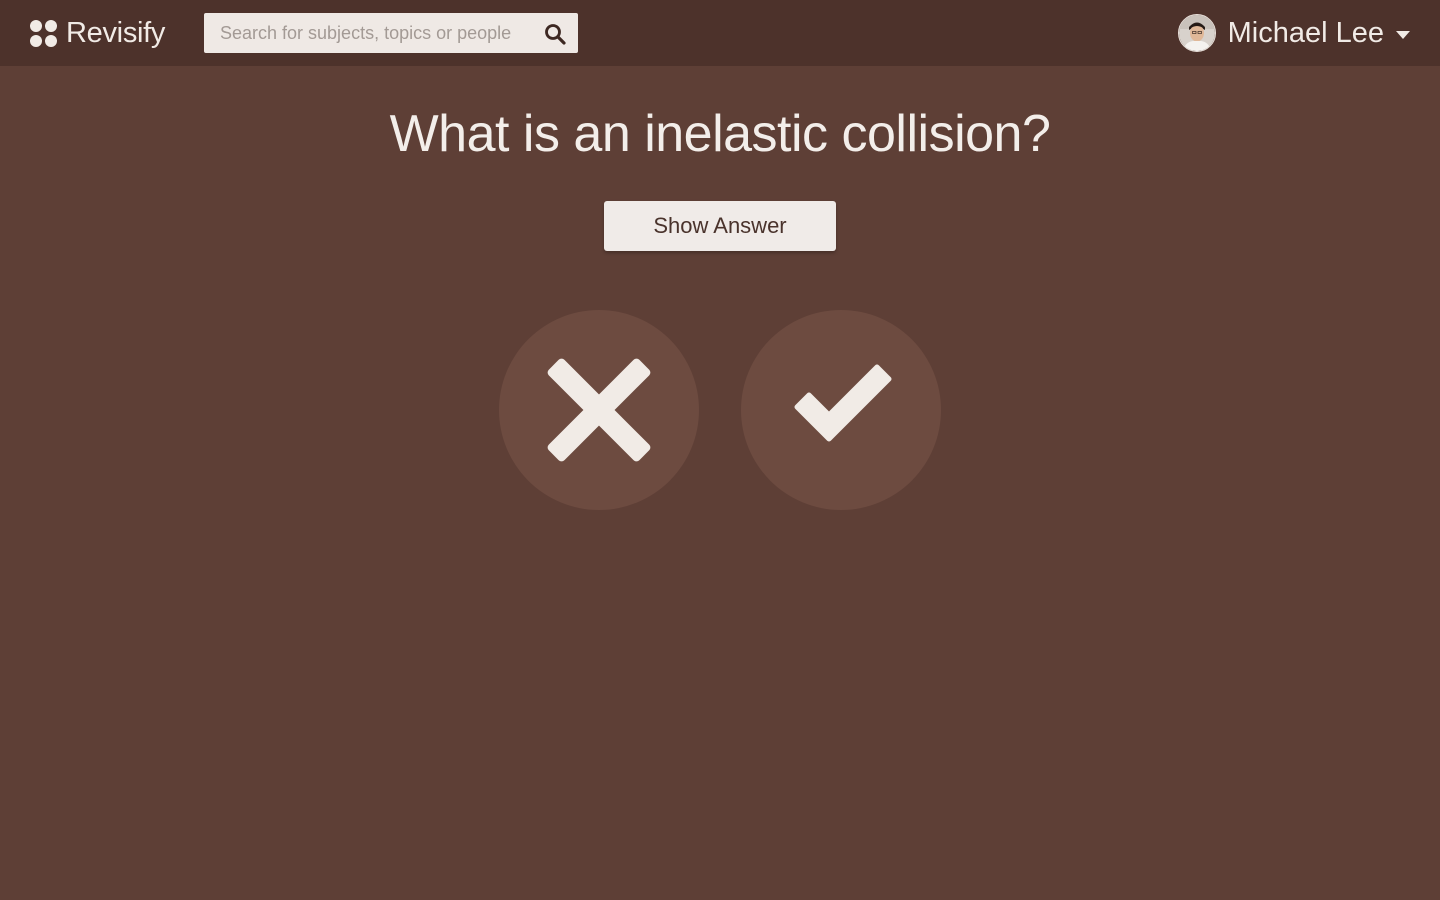 This screenshot has height=900, width=1440. What do you see at coordinates (720, 226) in the screenshot?
I see `show-answer-button: Show Answer` at bounding box center [720, 226].